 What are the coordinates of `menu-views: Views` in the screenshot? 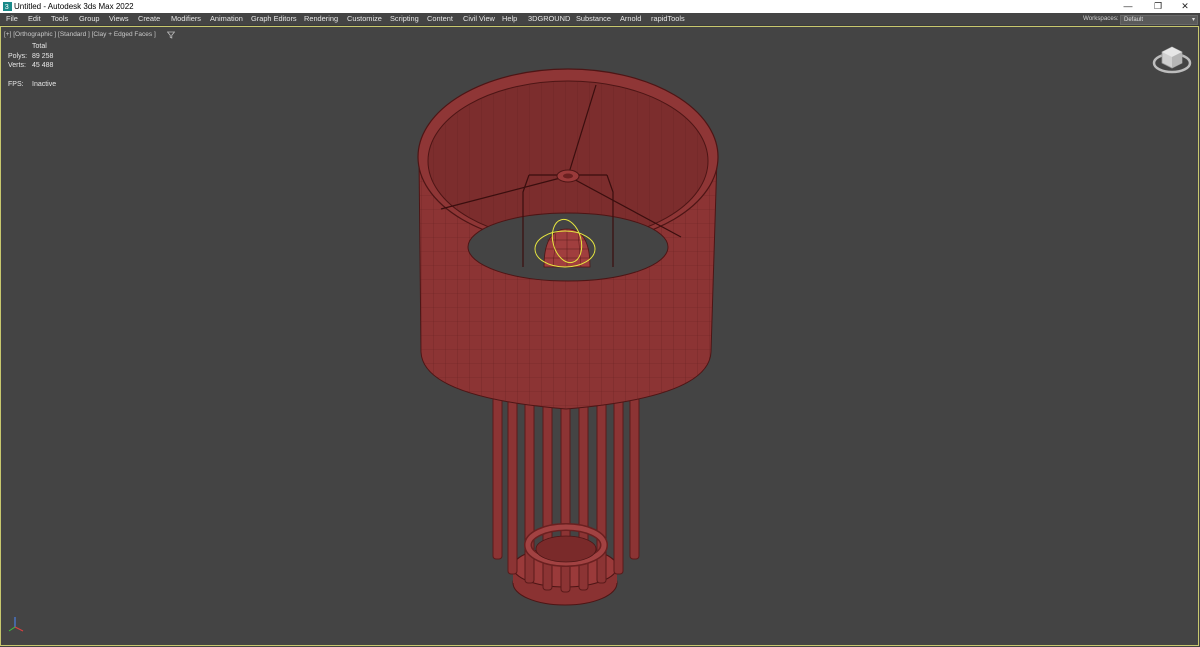 It's located at (119, 19).